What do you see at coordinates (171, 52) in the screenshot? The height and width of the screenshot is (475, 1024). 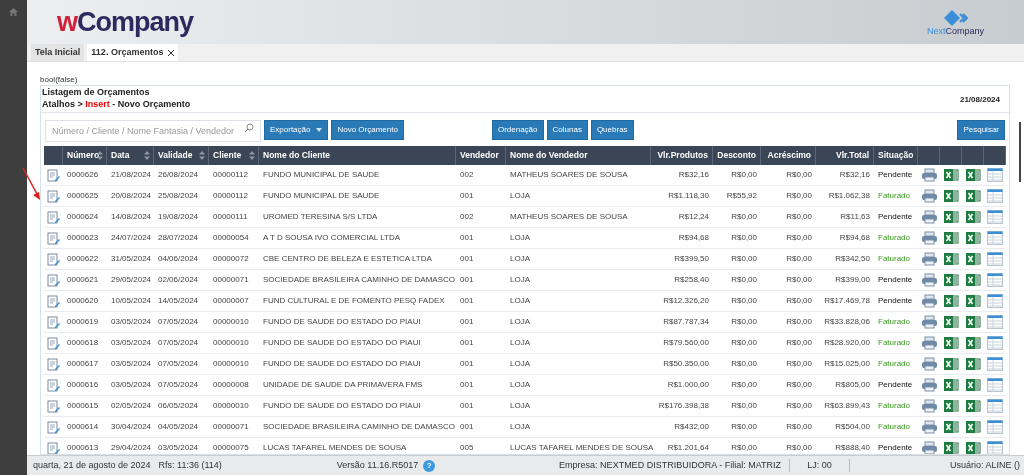 I see `close-icon` at bounding box center [171, 52].